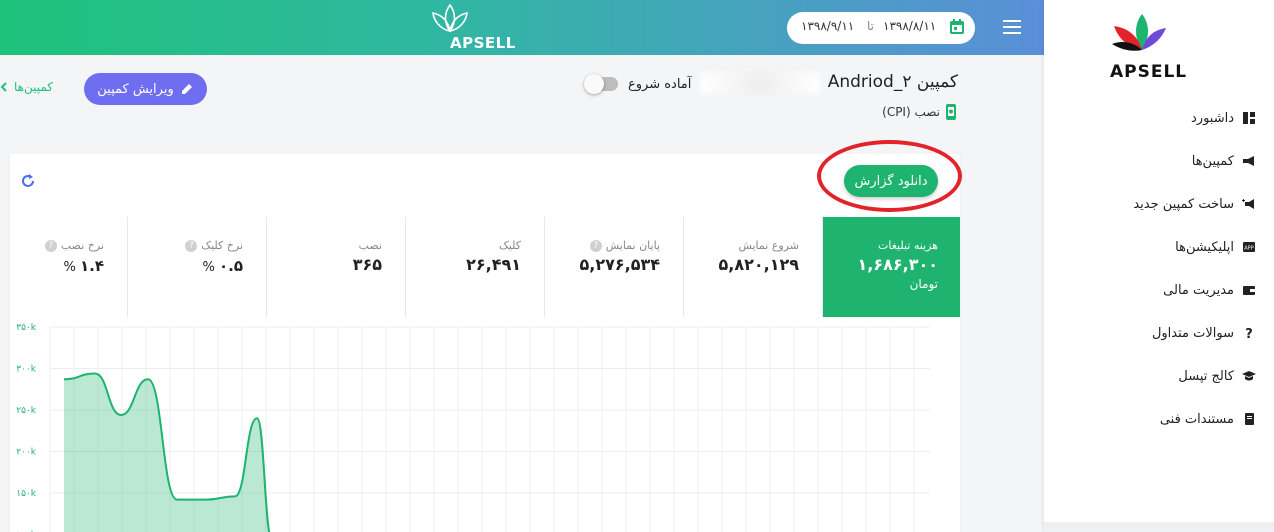 The height and width of the screenshot is (532, 1274). I want to click on sidebar-item-new-campaign: ساخت کمپین جدید, so click(1194, 204).